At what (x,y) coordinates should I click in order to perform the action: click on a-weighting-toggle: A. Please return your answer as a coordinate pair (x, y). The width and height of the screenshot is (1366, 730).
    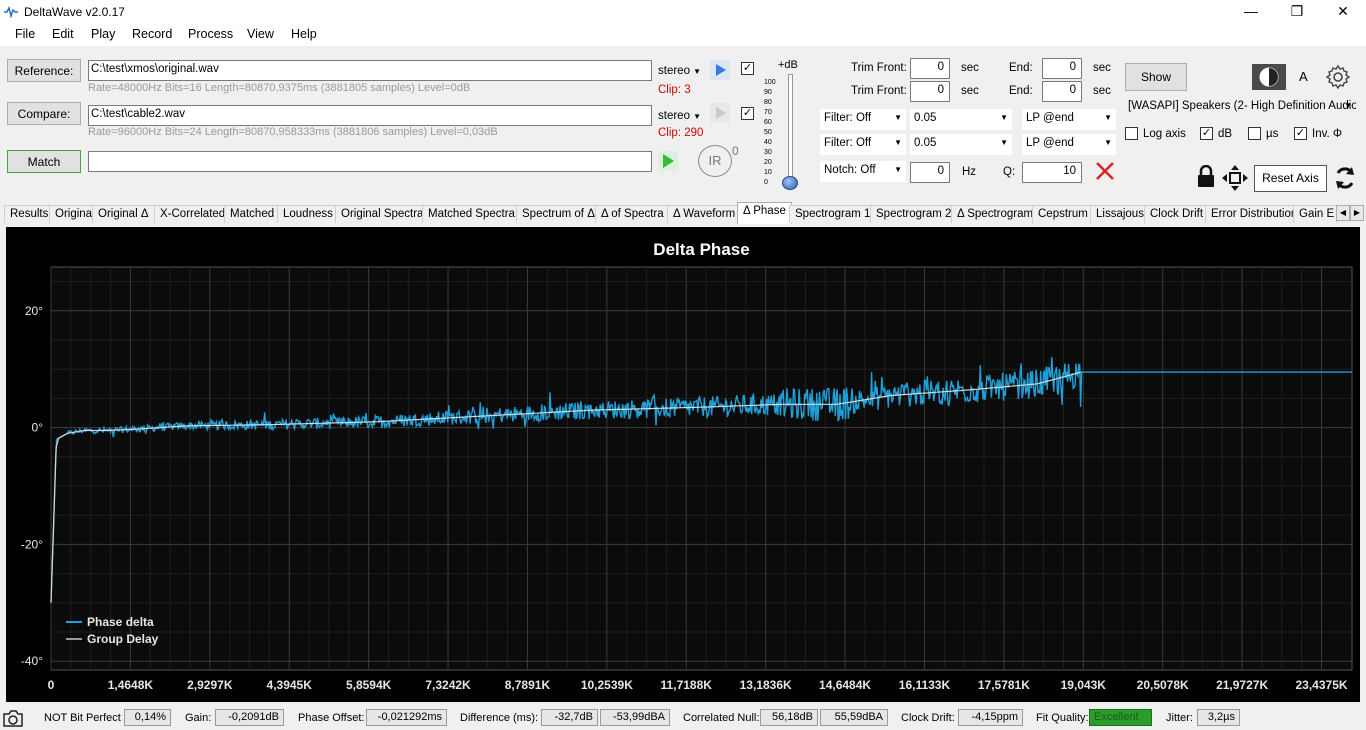
    Looking at the image, I should click on (1303, 76).